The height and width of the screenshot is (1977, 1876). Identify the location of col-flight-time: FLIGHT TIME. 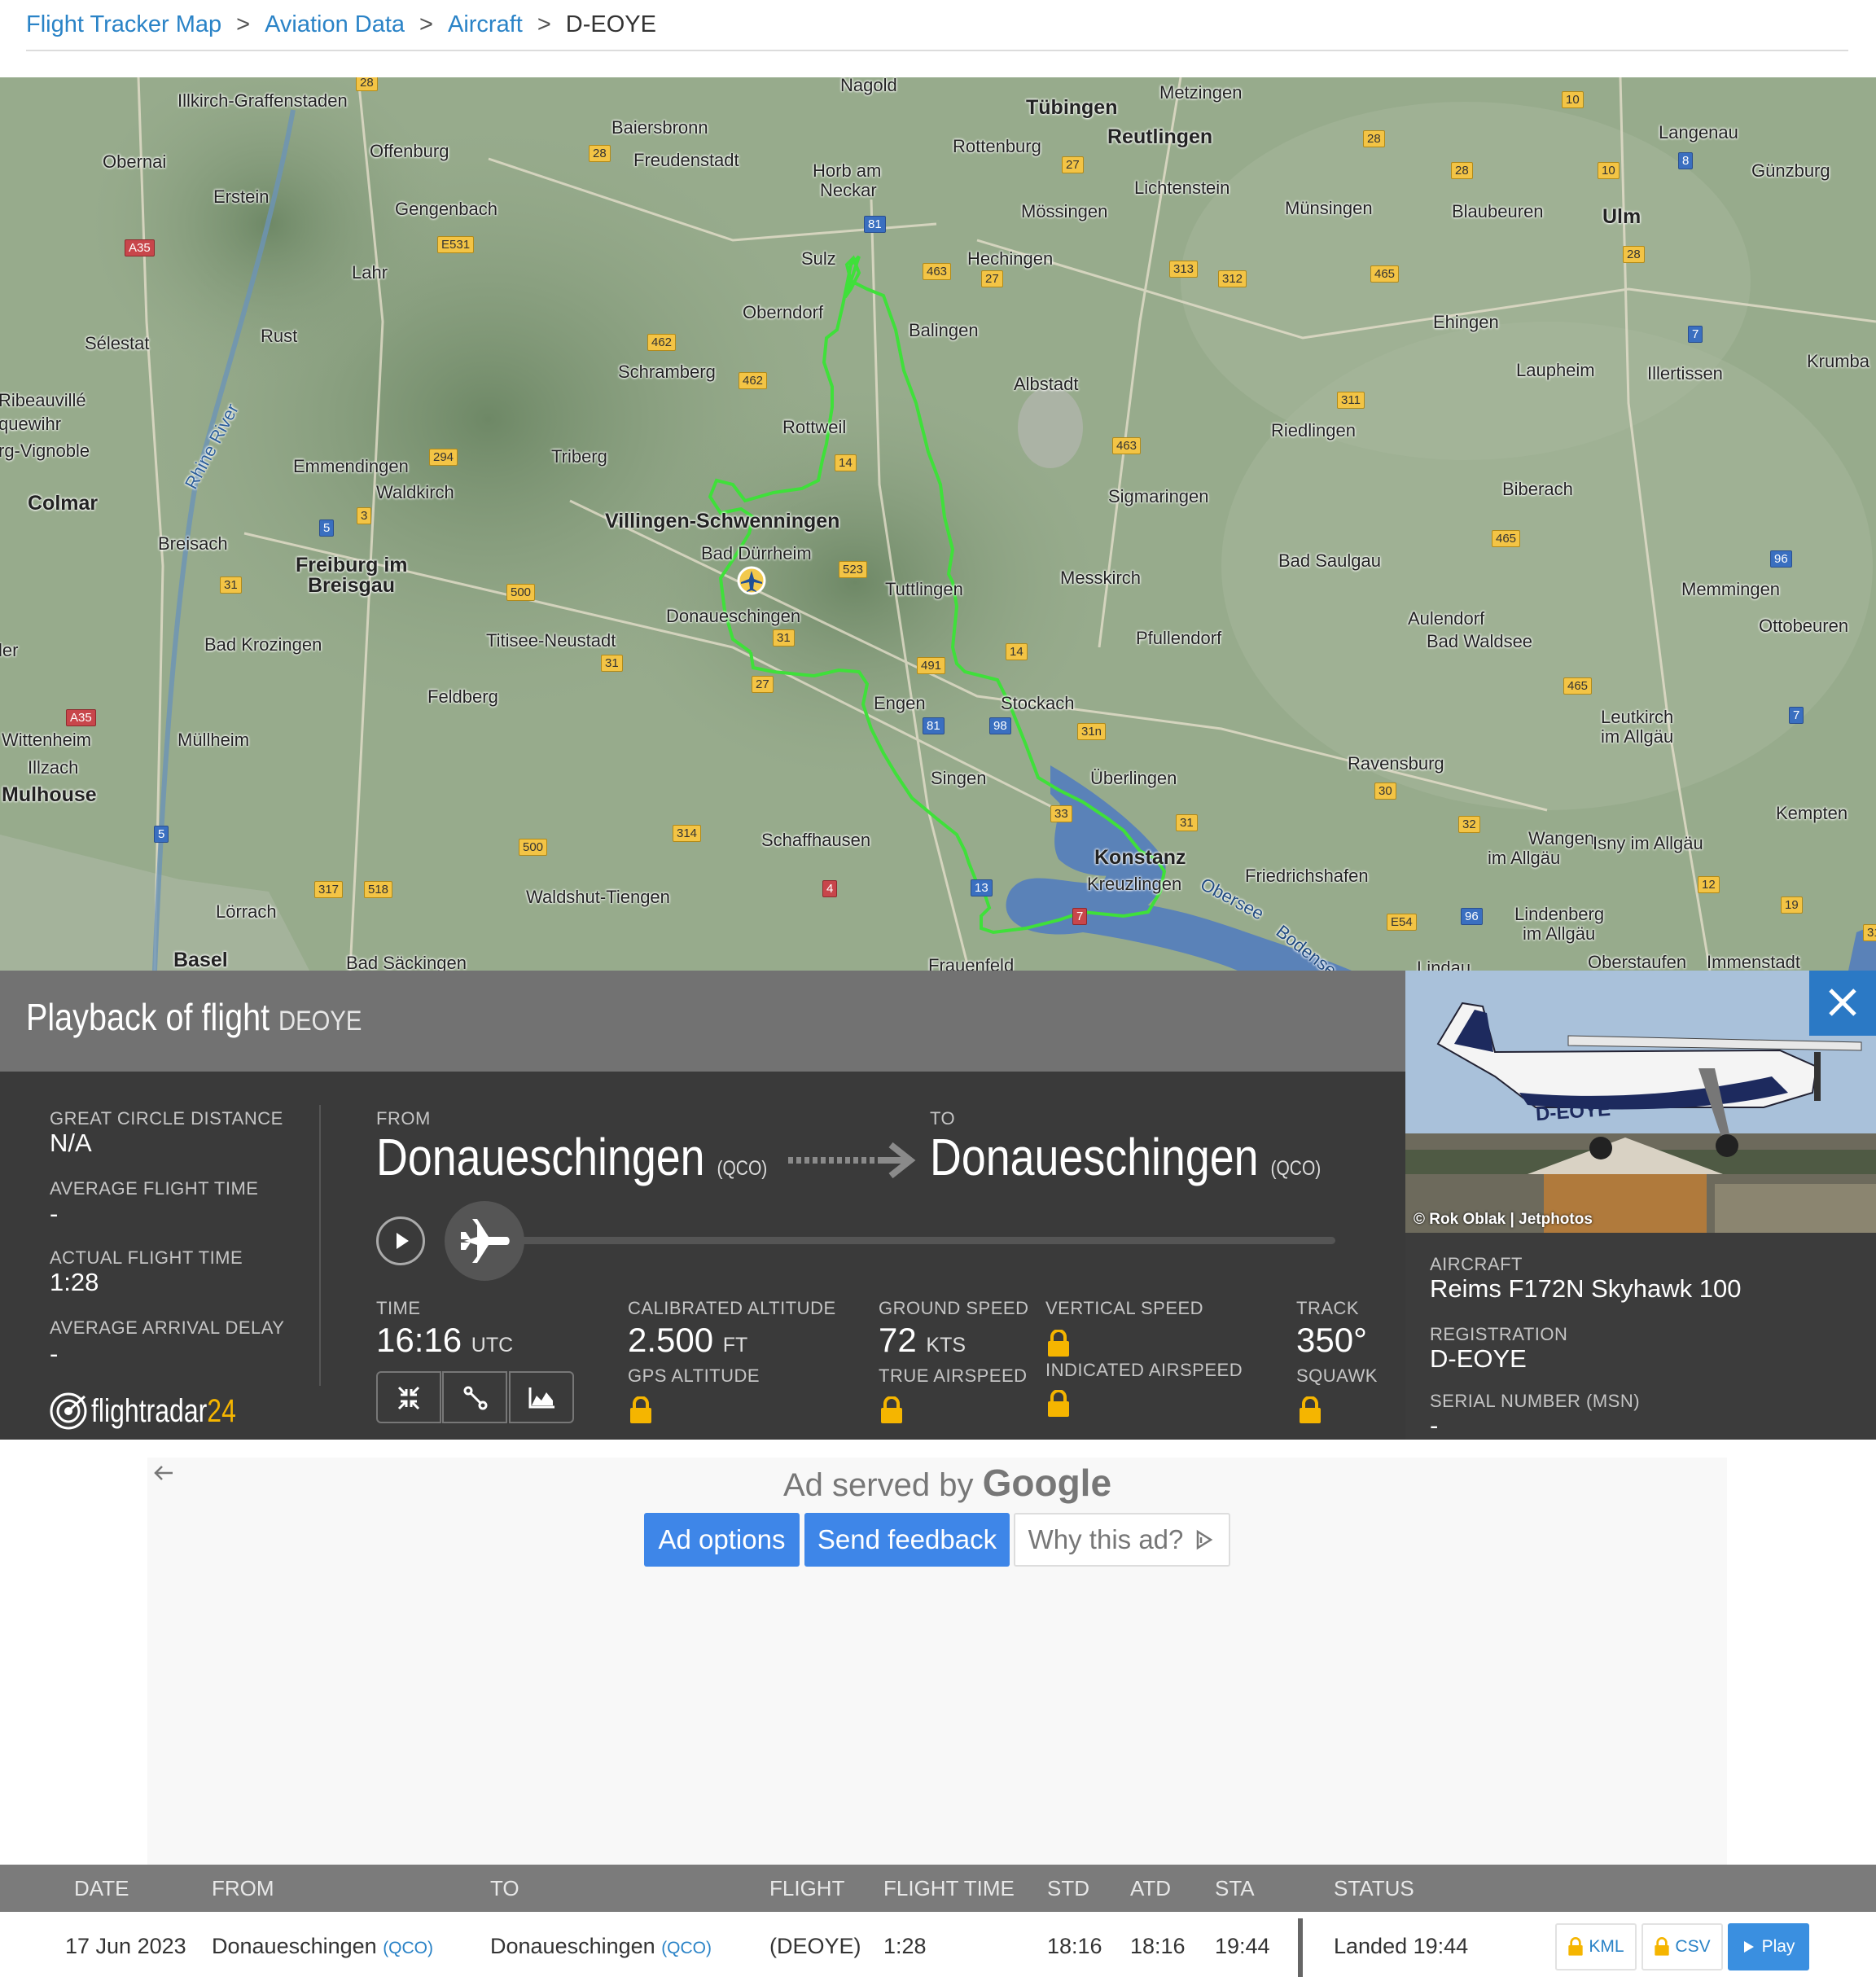
(949, 1888).